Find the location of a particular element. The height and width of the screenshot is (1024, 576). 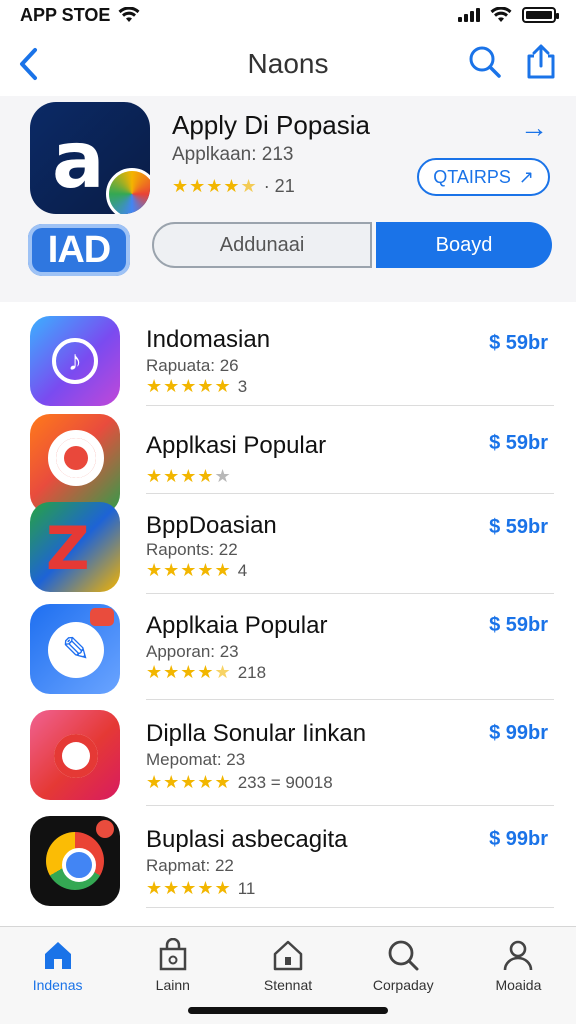

tab-label: Stennat is located at coordinates (288, 985).